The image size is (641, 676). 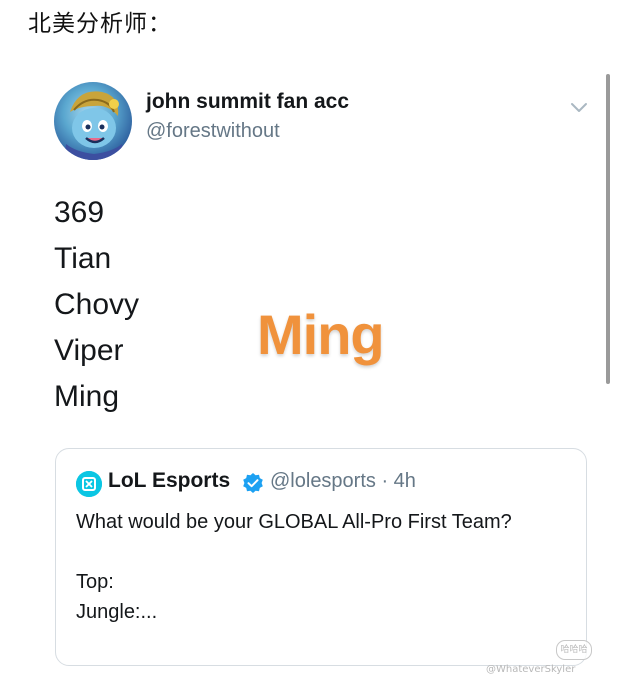 What do you see at coordinates (94, 125) in the screenshot?
I see `league-champion-avatar-icon` at bounding box center [94, 125].